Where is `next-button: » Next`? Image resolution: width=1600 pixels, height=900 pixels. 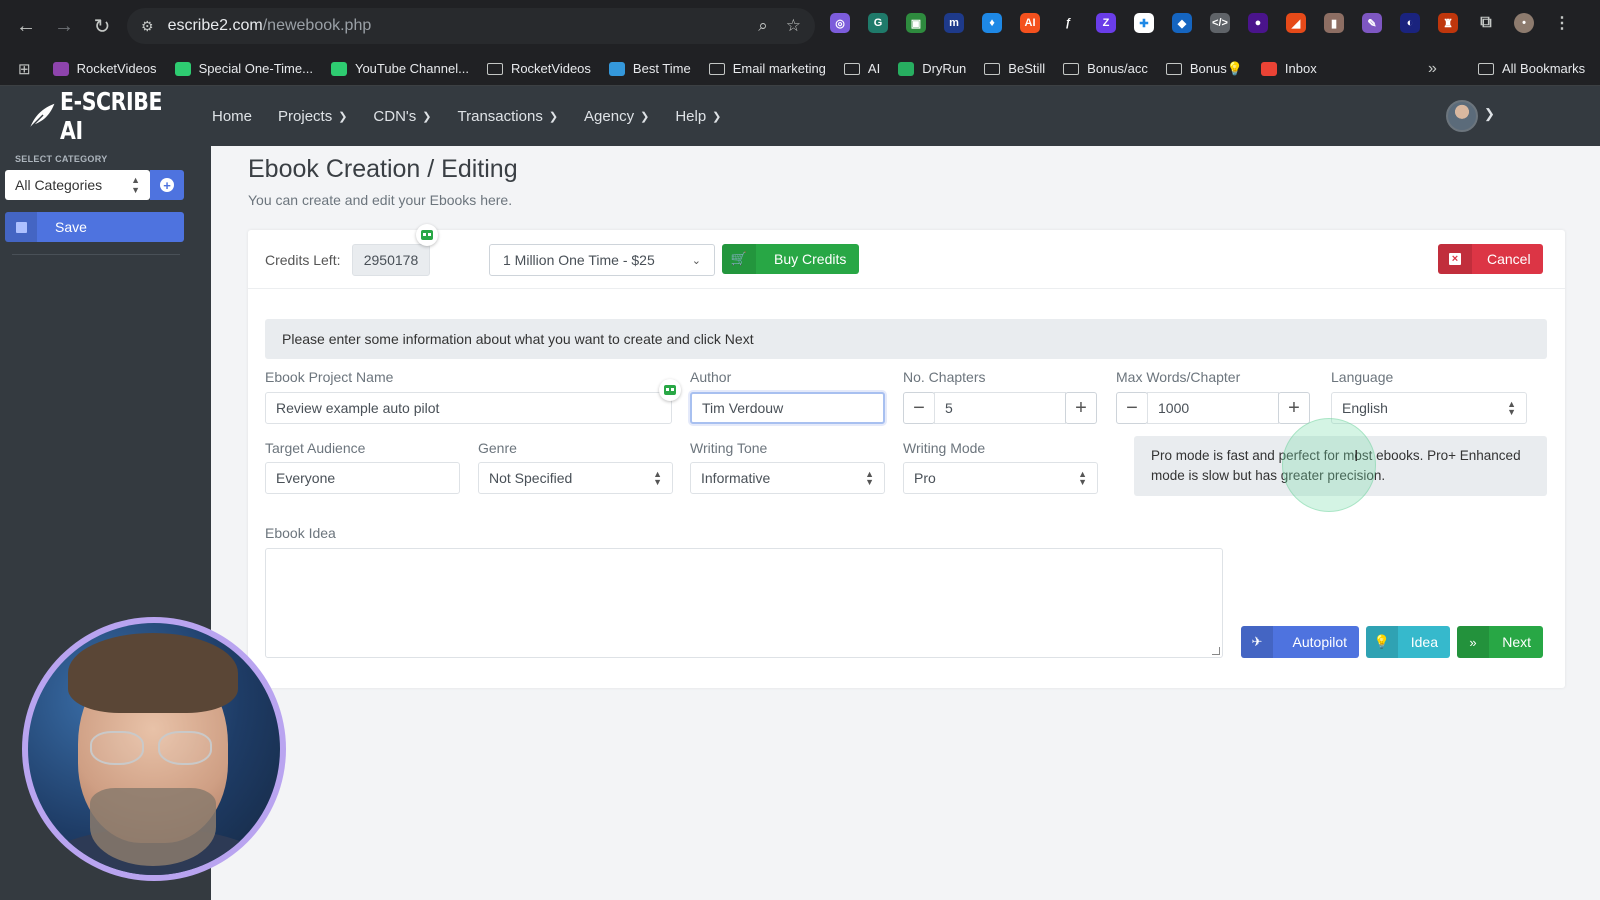 next-button: » Next is located at coordinates (1500, 642).